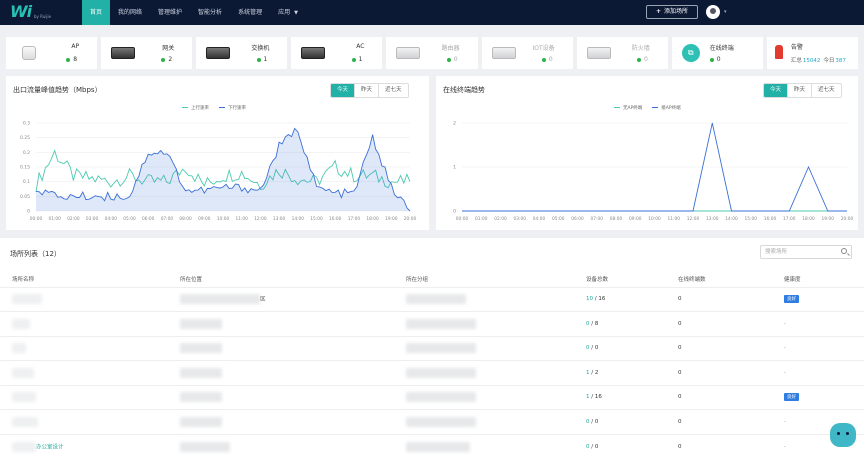  What do you see at coordinates (843, 435) in the screenshot?
I see `chat-assistant-robot-icon` at bounding box center [843, 435].